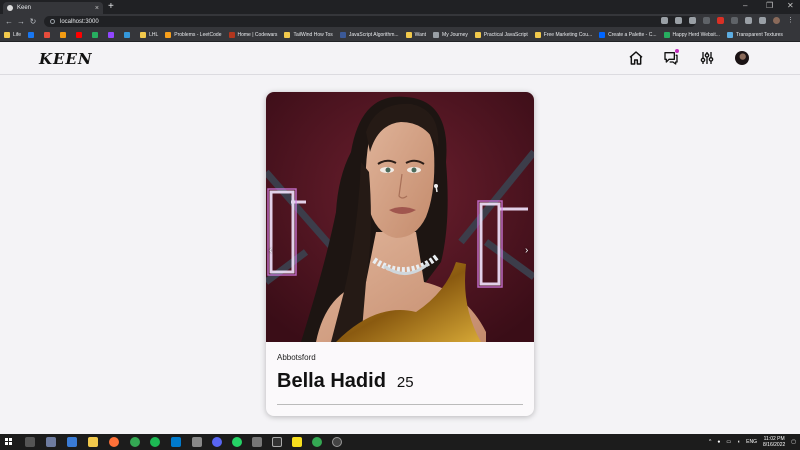  What do you see at coordinates (111, 6) in the screenshot?
I see `new-tab-button: +` at bounding box center [111, 6].